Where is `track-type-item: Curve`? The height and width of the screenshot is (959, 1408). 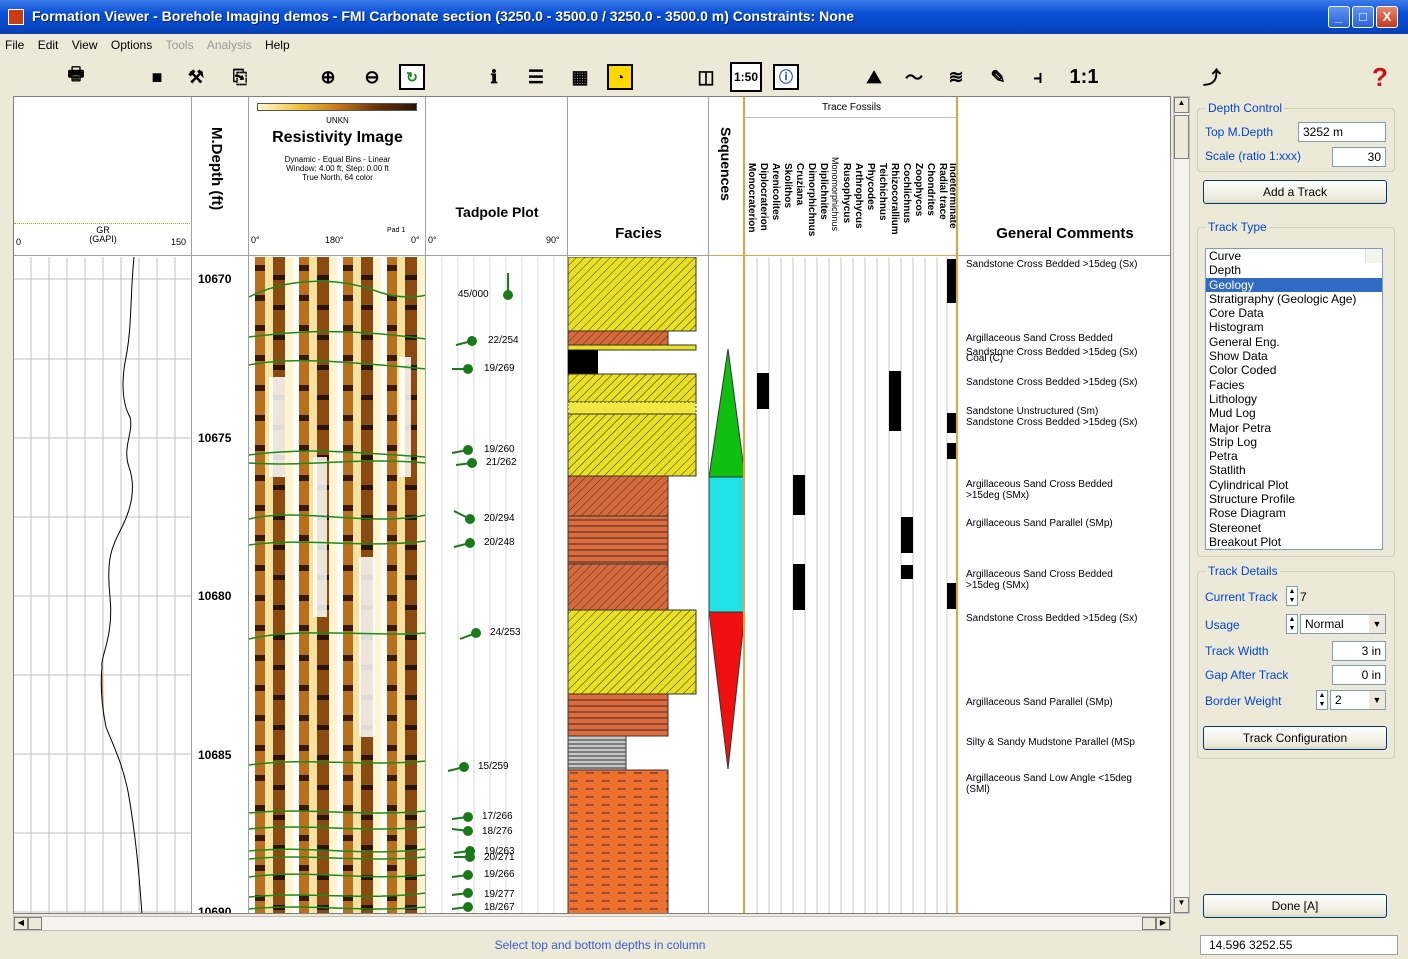
track-type-item: Curve is located at coordinates (1294, 256).